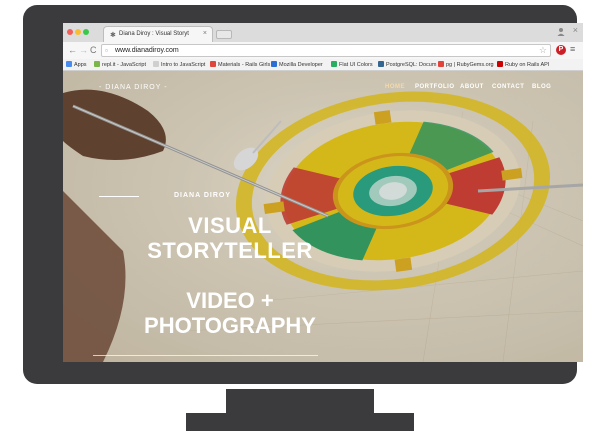 The image size is (600, 443). Describe the element at coordinates (527, 65) in the screenshot. I see `bookmark-label: Ruby on Rails API` at that location.